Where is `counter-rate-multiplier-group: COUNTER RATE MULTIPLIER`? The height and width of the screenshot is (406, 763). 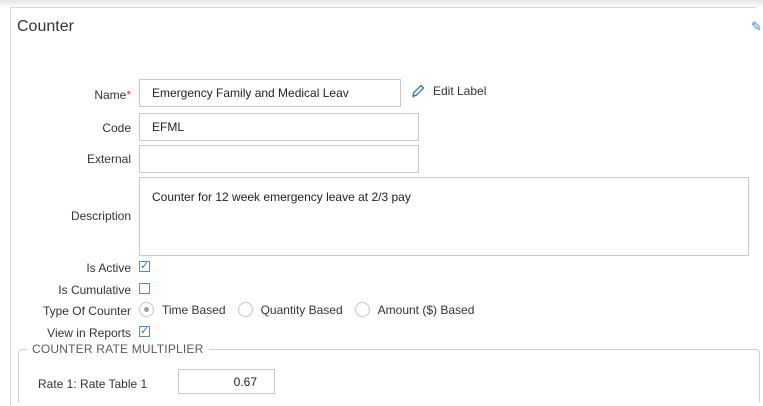 counter-rate-multiplier-group: COUNTER RATE MULTIPLIER is located at coordinates (389, 372).